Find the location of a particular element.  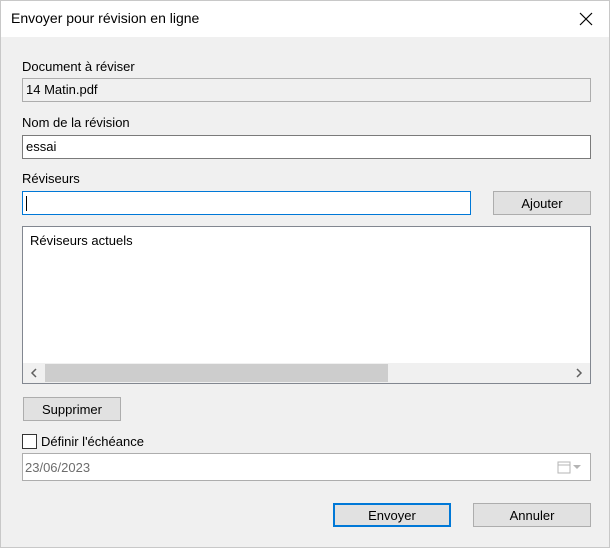

add-reviewer-button: Ajouter is located at coordinates (542, 203).